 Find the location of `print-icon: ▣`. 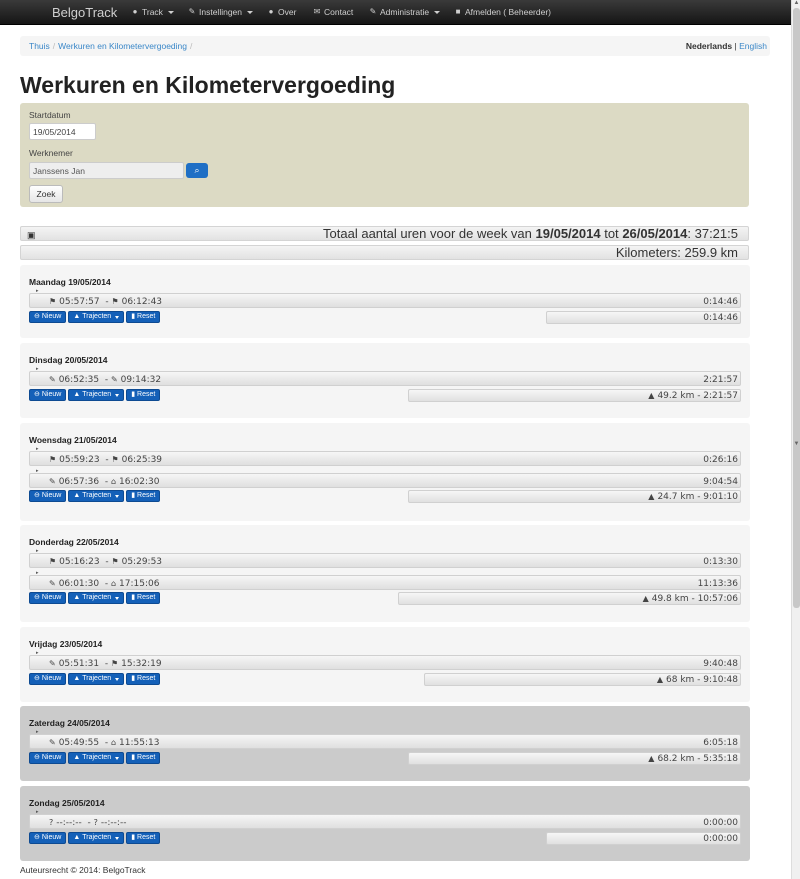

print-icon: ▣ is located at coordinates (31, 235).